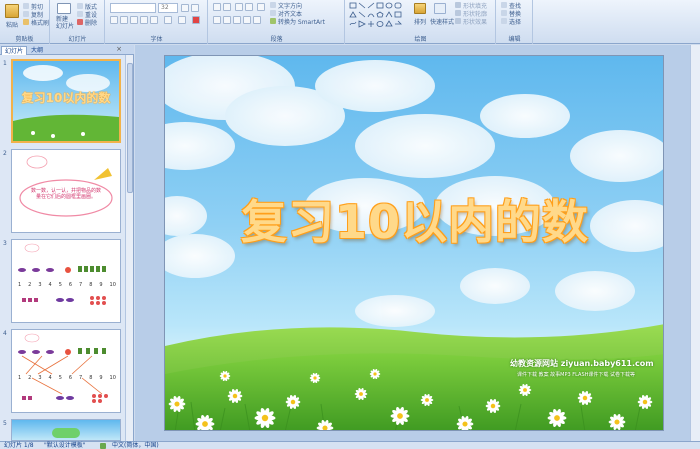 This screenshot has width=700, height=449. I want to click on number-label: 5, so click(60, 378).